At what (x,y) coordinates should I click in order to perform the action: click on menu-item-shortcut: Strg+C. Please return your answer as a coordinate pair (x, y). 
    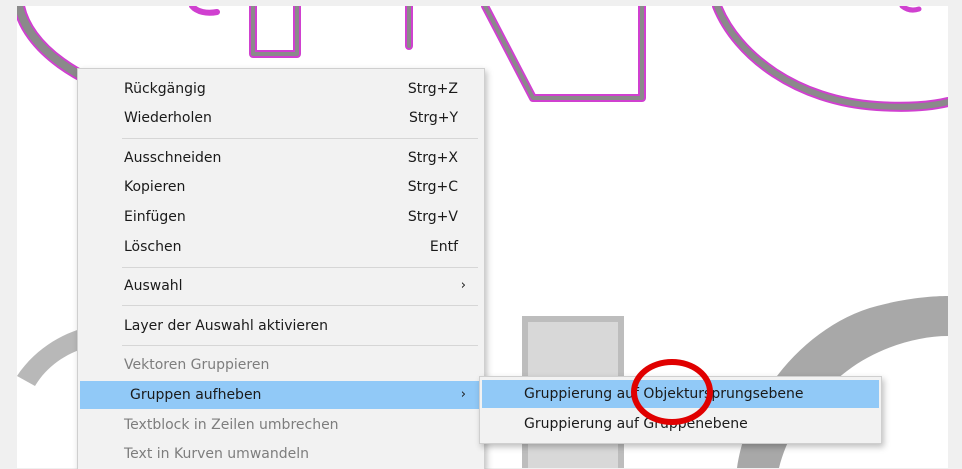
    Looking at the image, I should click on (432, 187).